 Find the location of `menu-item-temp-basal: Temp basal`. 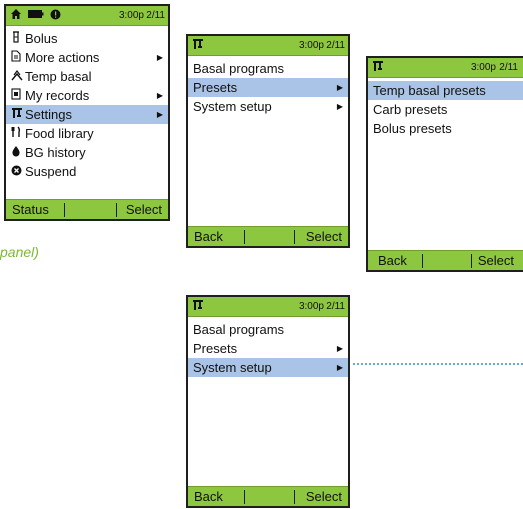

menu-item-temp-basal: Temp basal is located at coordinates (87, 76).